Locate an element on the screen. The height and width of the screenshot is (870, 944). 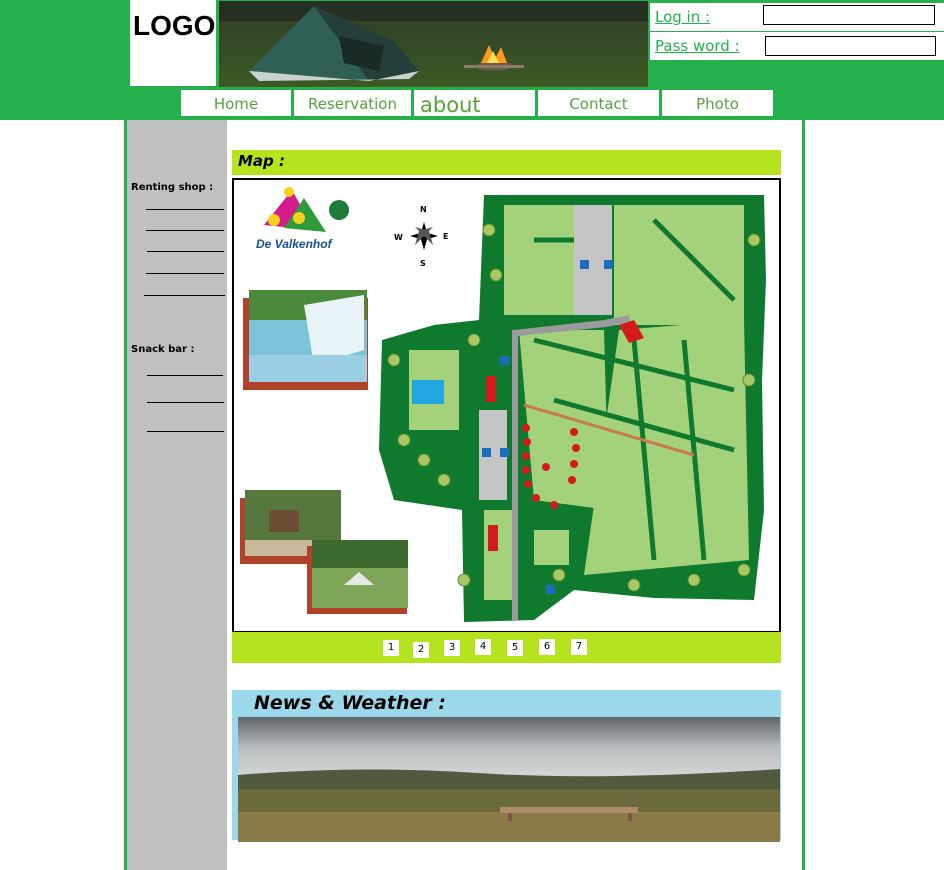
page-button-4: 4 is located at coordinates (483, 647).